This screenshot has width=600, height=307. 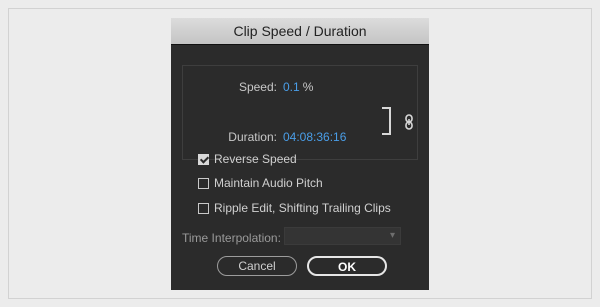 What do you see at coordinates (300, 31) in the screenshot?
I see `dialog-title: Clip Speed / Duration` at bounding box center [300, 31].